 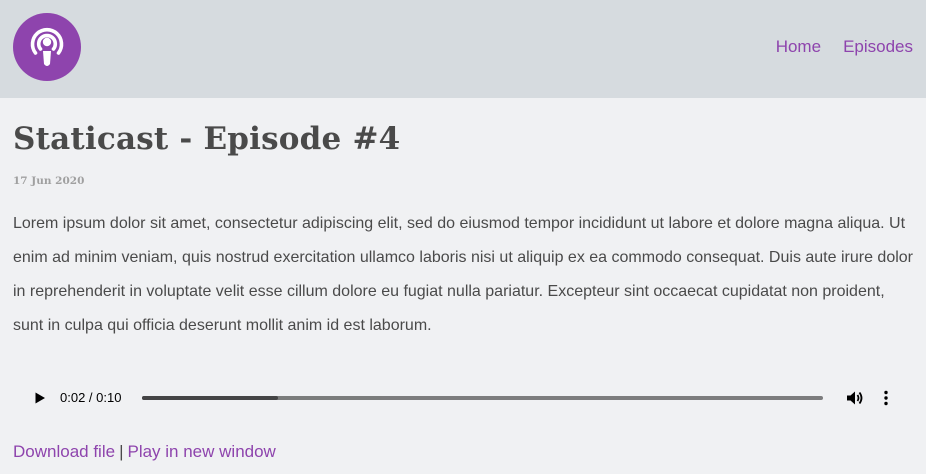 I want to click on page-title: Staticast - Episode #4, so click(x=207, y=139).